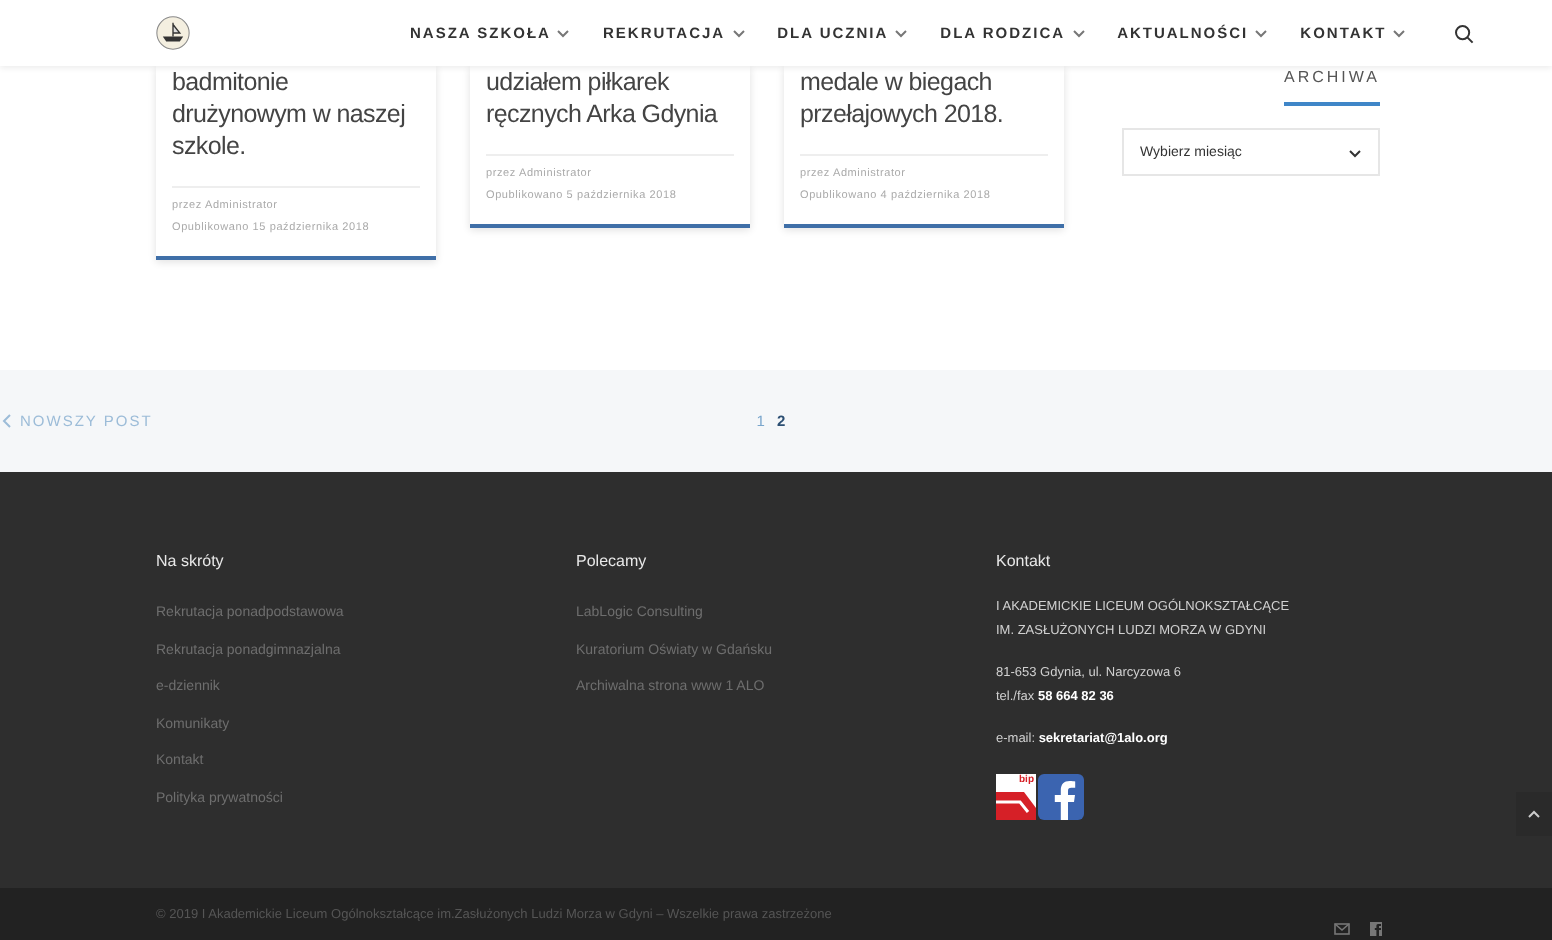 Image resolution: width=1552 pixels, height=940 pixels. What do you see at coordinates (191, 561) in the screenshot?
I see `footer-heading: Na skróty` at bounding box center [191, 561].